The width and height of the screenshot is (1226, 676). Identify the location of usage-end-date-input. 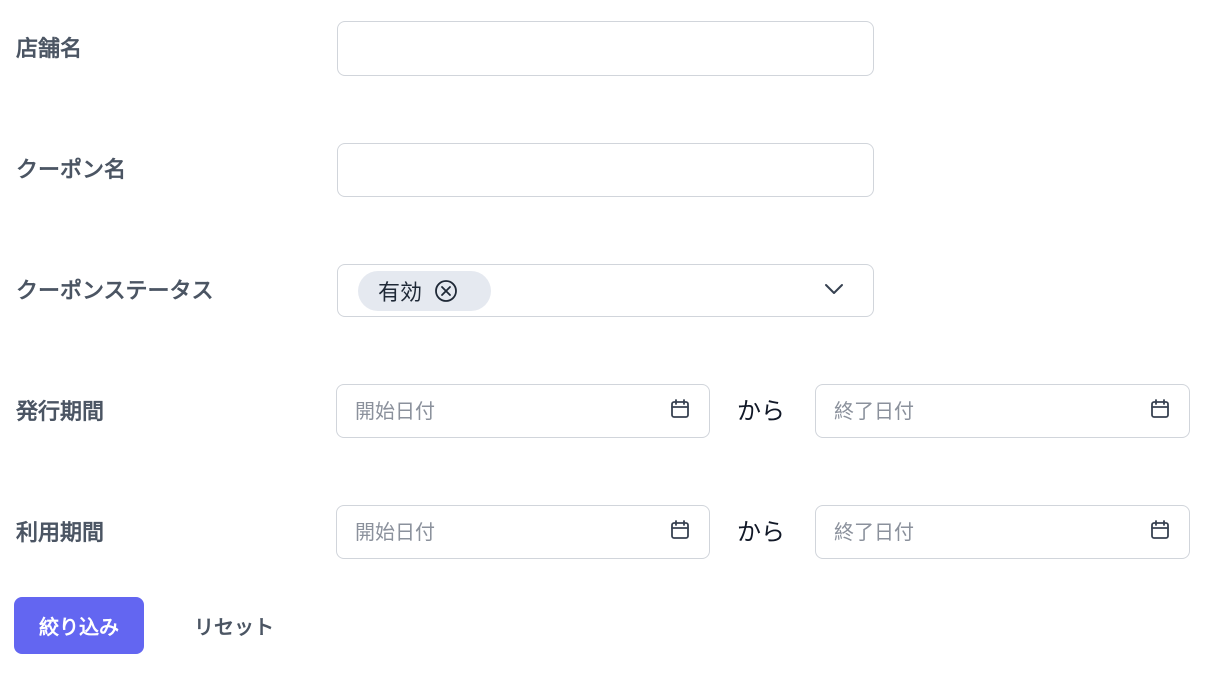
(1002, 532).